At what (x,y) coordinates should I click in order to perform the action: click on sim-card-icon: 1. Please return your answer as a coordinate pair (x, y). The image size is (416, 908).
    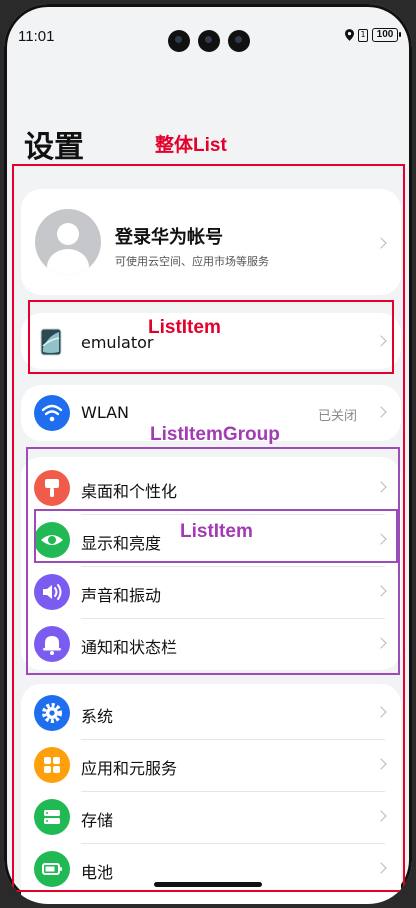
    Looking at the image, I should click on (363, 35).